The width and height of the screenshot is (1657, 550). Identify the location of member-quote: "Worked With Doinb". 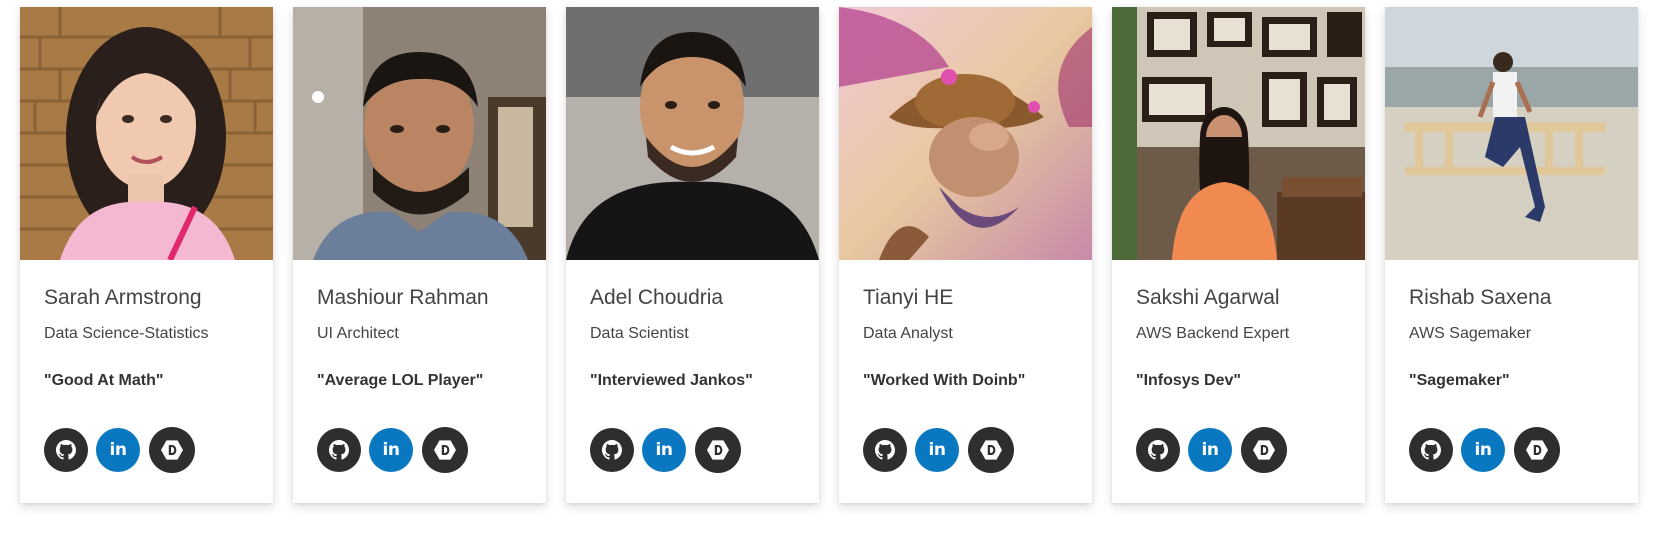
(944, 380).